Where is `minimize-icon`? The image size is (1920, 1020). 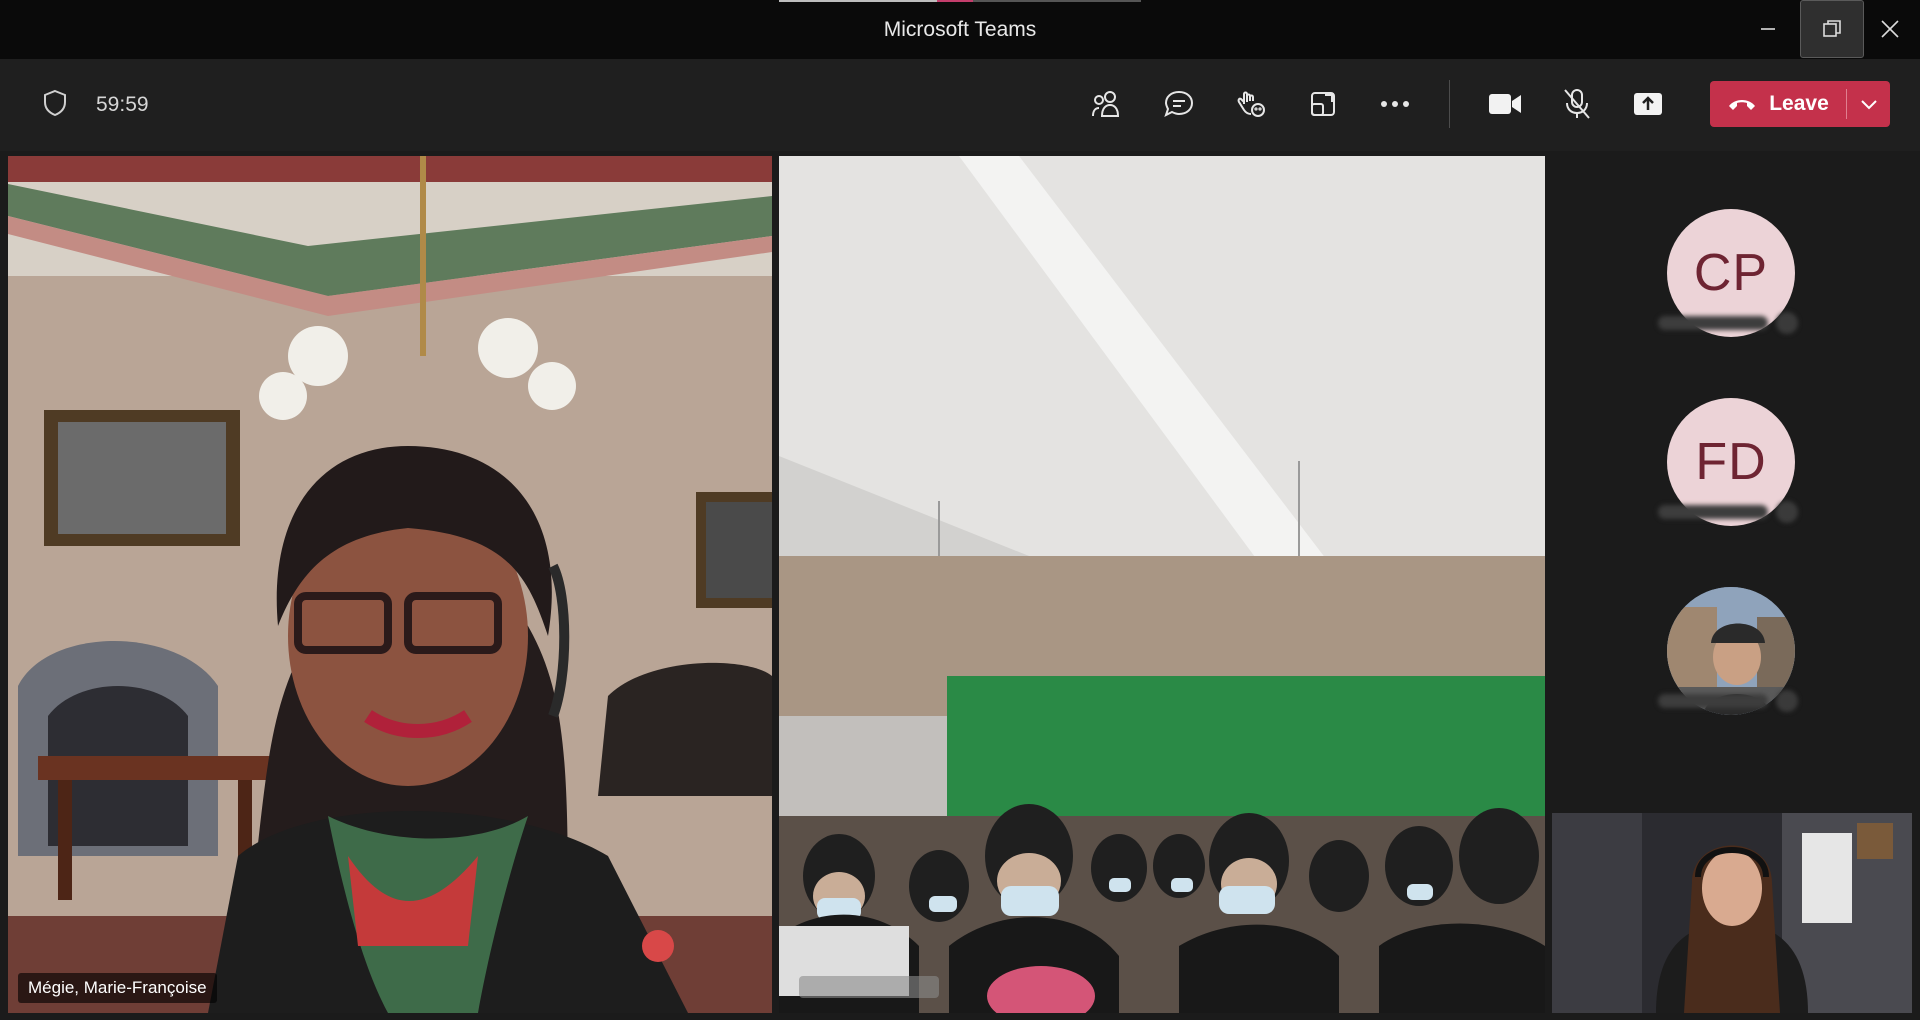 minimize-icon is located at coordinates (1768, 29).